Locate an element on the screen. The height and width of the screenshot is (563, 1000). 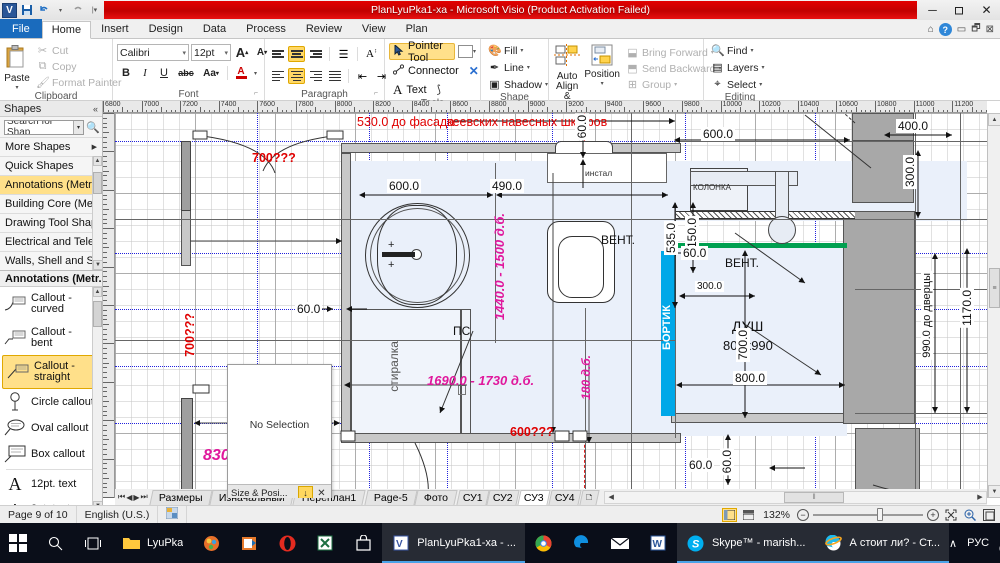
dim-535: 535.0 is located at coordinates (671, 238).